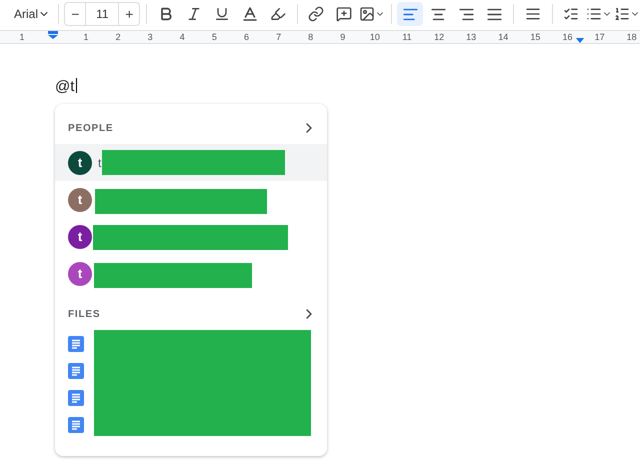 This screenshot has height=472, width=640. What do you see at coordinates (32, 14) in the screenshot?
I see `font-dropdown: Arial` at bounding box center [32, 14].